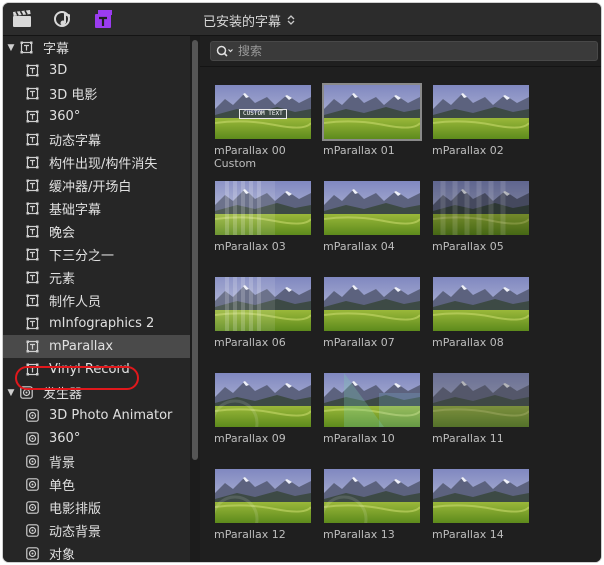 Image resolution: width=604 pixels, height=565 pixels. What do you see at coordinates (468, 438) in the screenshot?
I see `effect-name: mParallax 11` at bounding box center [468, 438].